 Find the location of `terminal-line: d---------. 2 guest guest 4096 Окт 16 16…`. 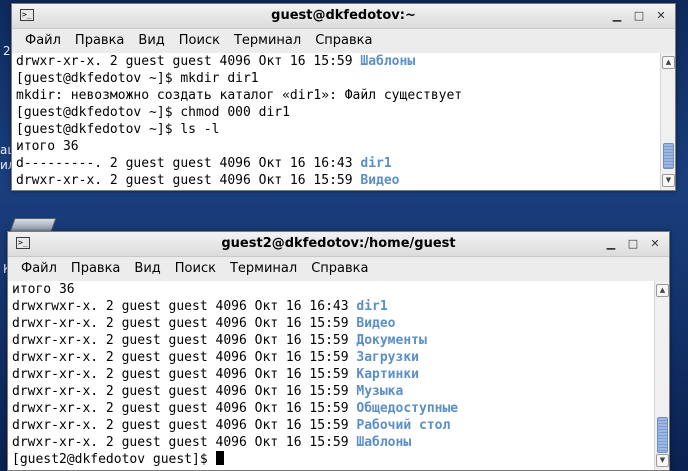

terminal-line: d---------. 2 guest guest 4096 Окт 16 16… is located at coordinates (204, 163).